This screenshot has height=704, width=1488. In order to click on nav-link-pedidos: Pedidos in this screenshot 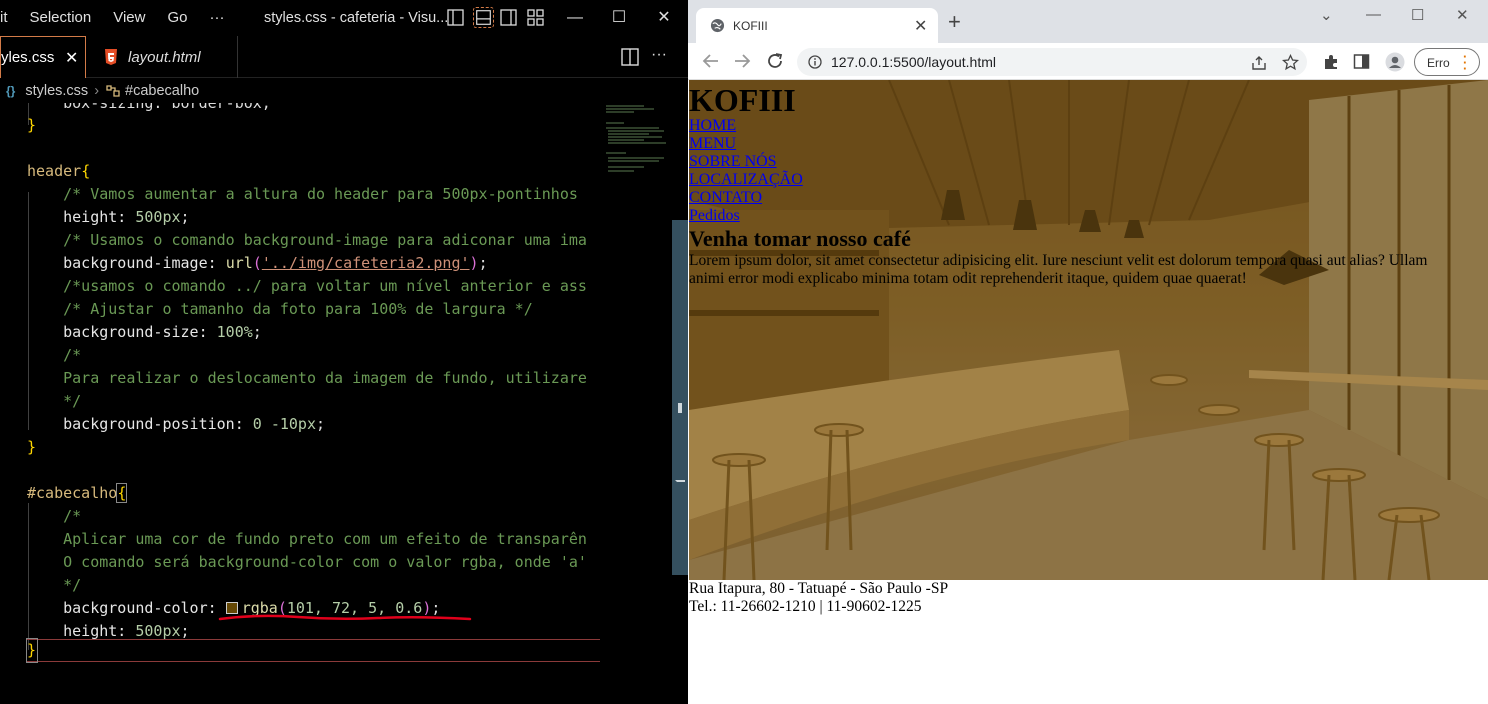, I will do `click(714, 216)`.